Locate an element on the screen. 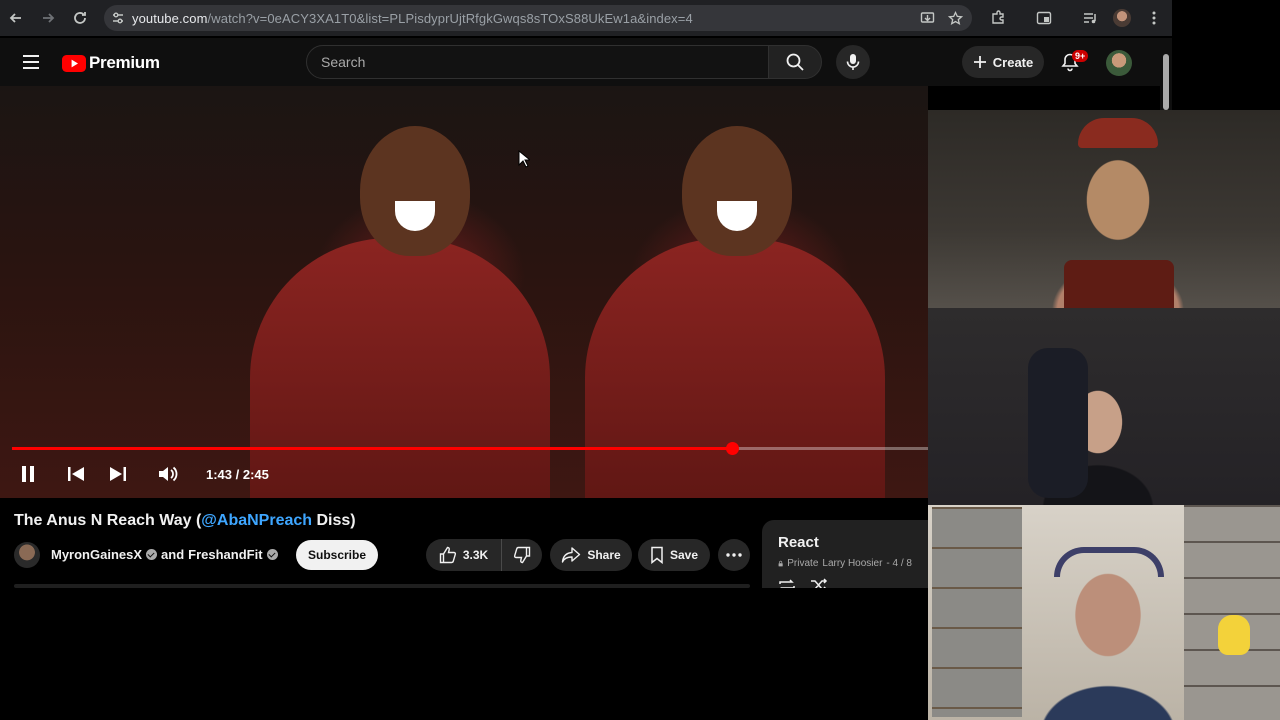 The width and height of the screenshot is (1280, 720). video-frame-face-right is located at coordinates (737, 191).